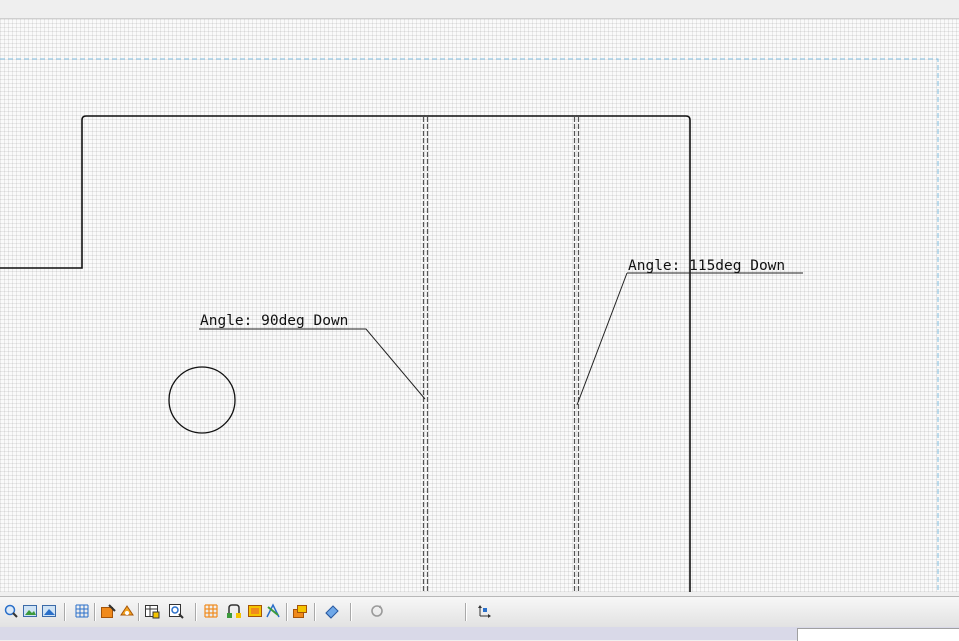 The height and width of the screenshot is (641, 959). I want to click on hole-circle, so click(202, 400).